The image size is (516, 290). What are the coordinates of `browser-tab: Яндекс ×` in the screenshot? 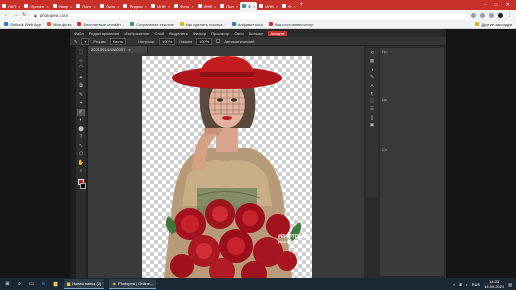 It's located at (135, 6).